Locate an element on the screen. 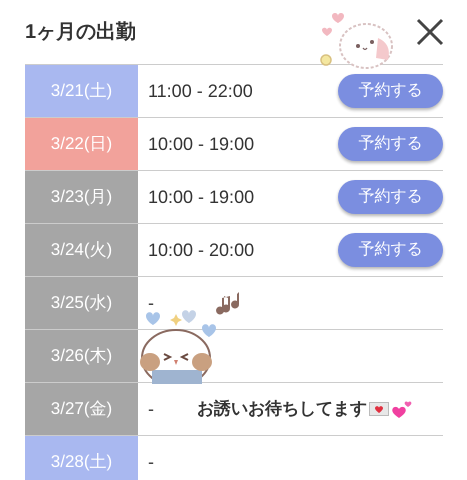 This screenshot has width=467, height=480. close-icon is located at coordinates (430, 32).